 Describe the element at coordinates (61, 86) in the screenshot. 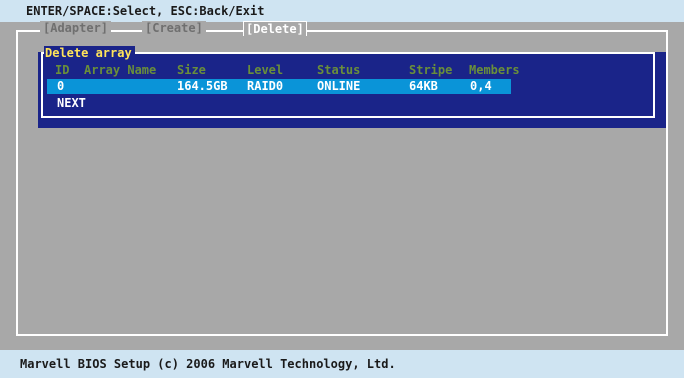

I see `cell-id: 0` at that location.